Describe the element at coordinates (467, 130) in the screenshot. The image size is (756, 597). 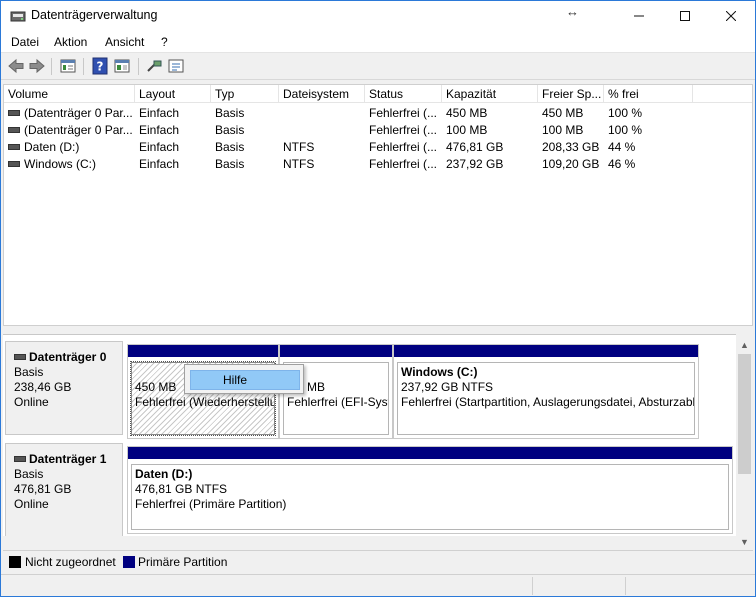
I see `kapazitaet-cell: 100 MB` at that location.